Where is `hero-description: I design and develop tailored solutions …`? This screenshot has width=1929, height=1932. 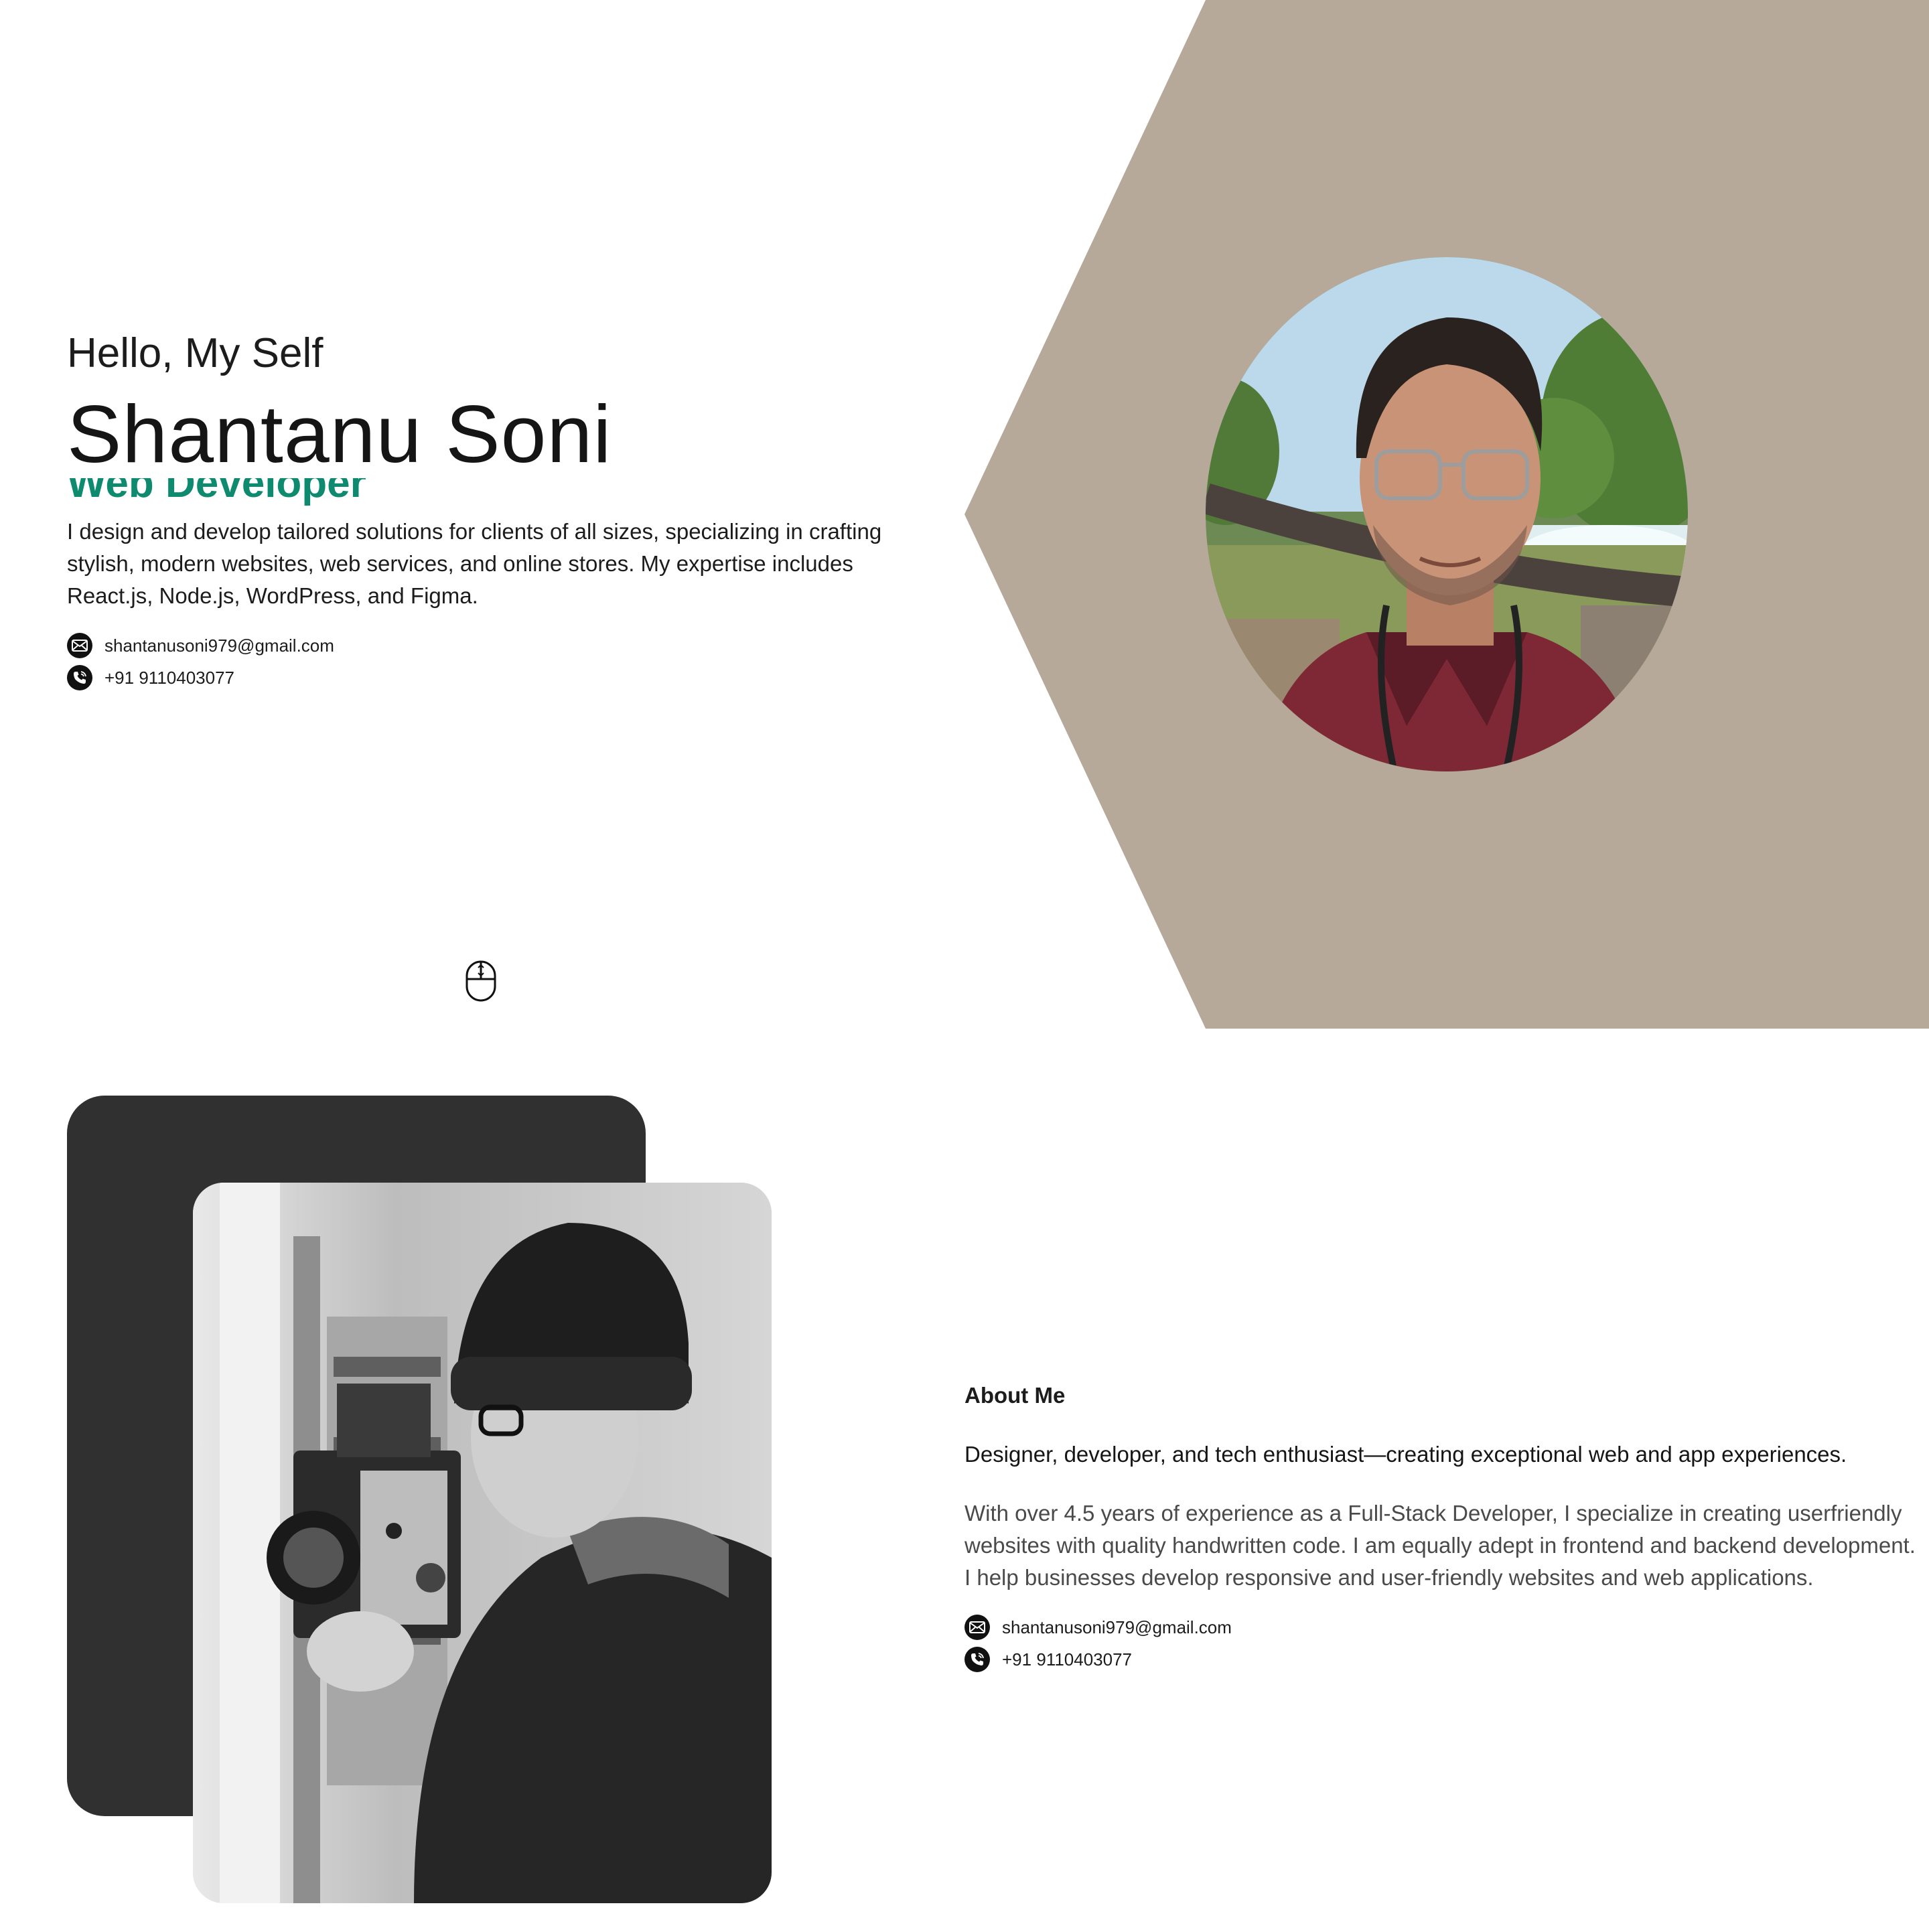
hero-description: I design and develop tailored solutions … is located at coordinates (474, 563).